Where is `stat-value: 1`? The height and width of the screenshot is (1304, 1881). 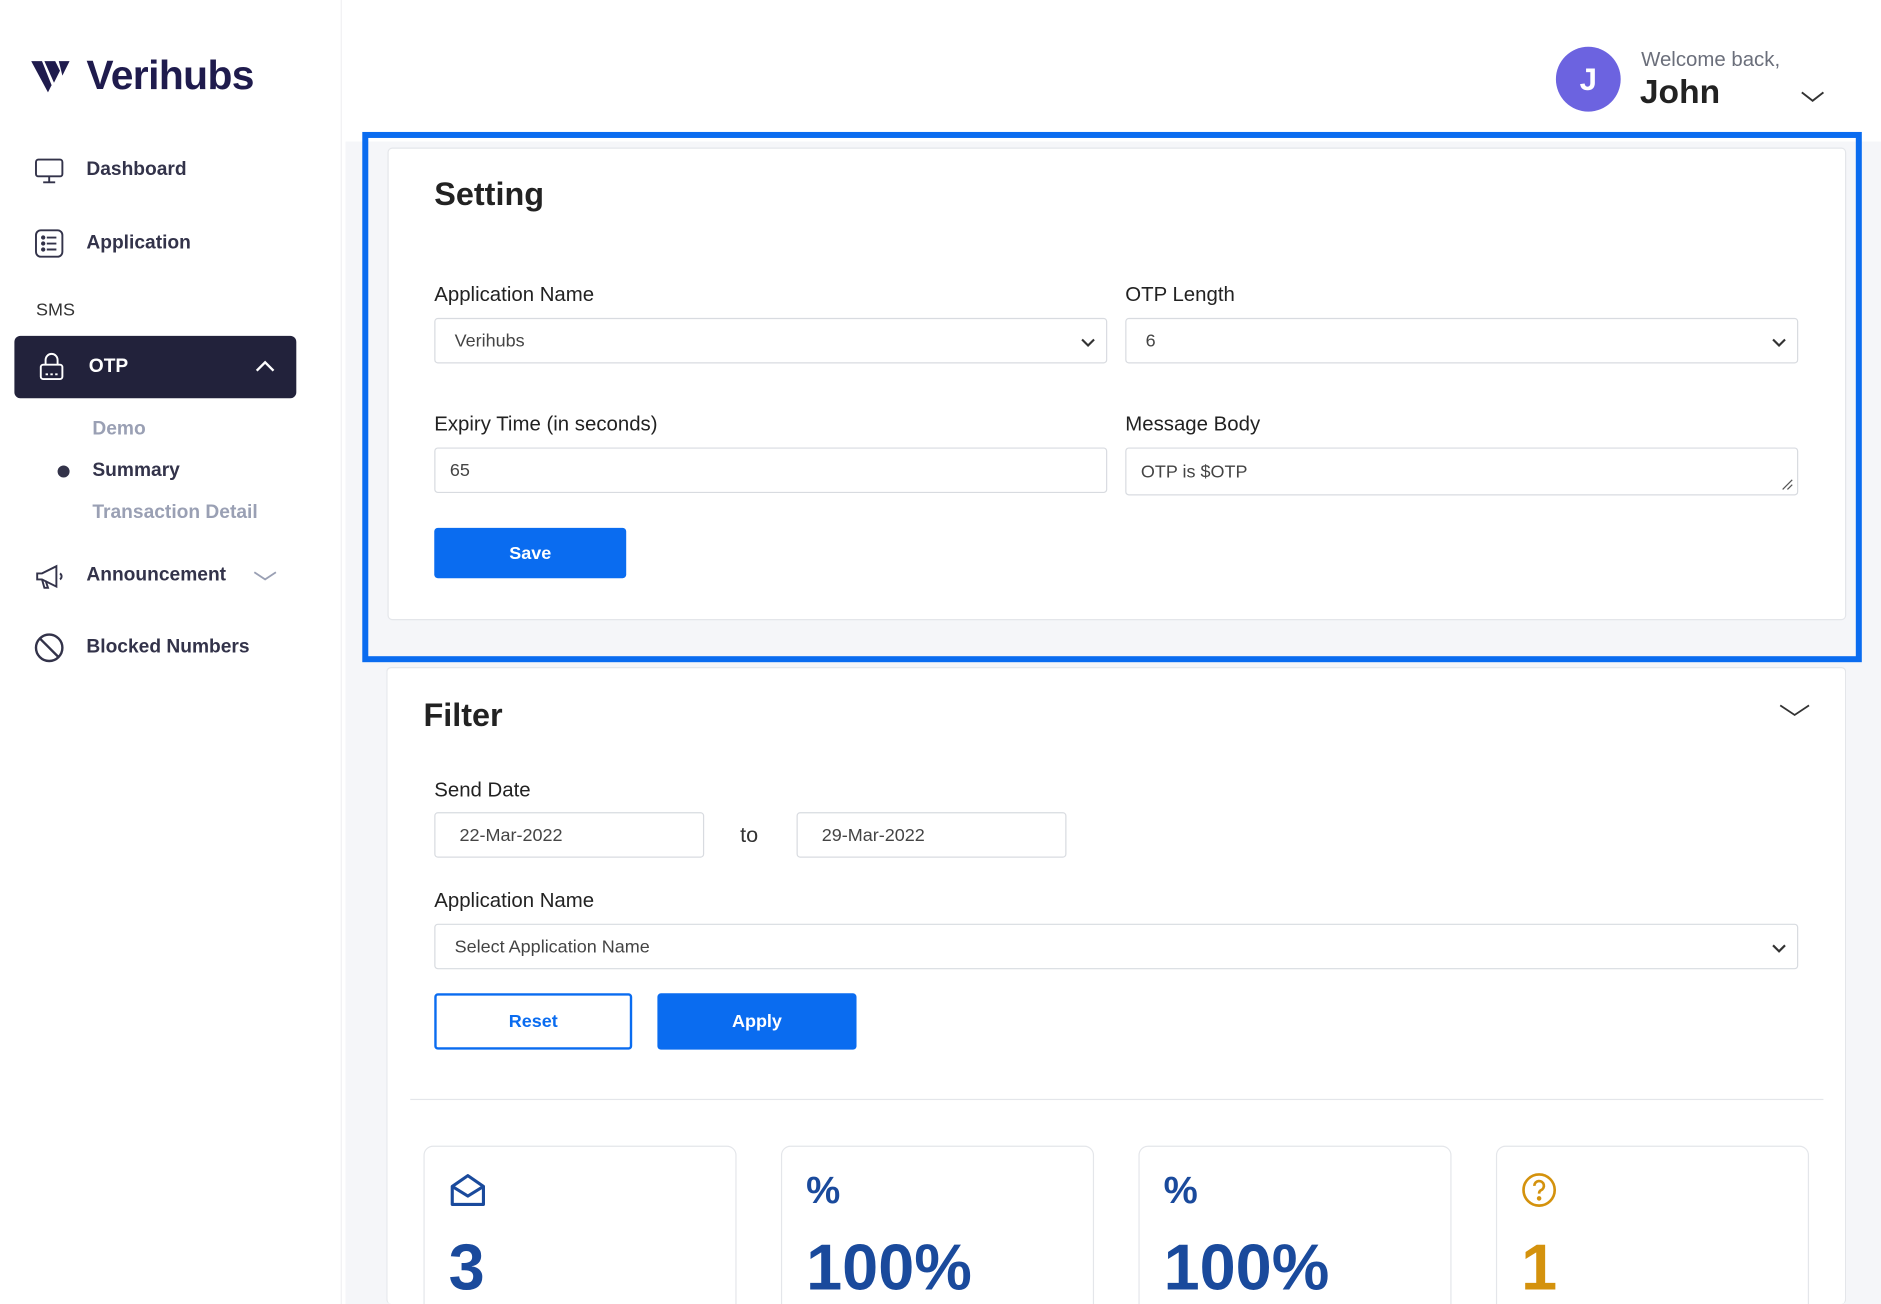 stat-value: 1 is located at coordinates (1539, 1268).